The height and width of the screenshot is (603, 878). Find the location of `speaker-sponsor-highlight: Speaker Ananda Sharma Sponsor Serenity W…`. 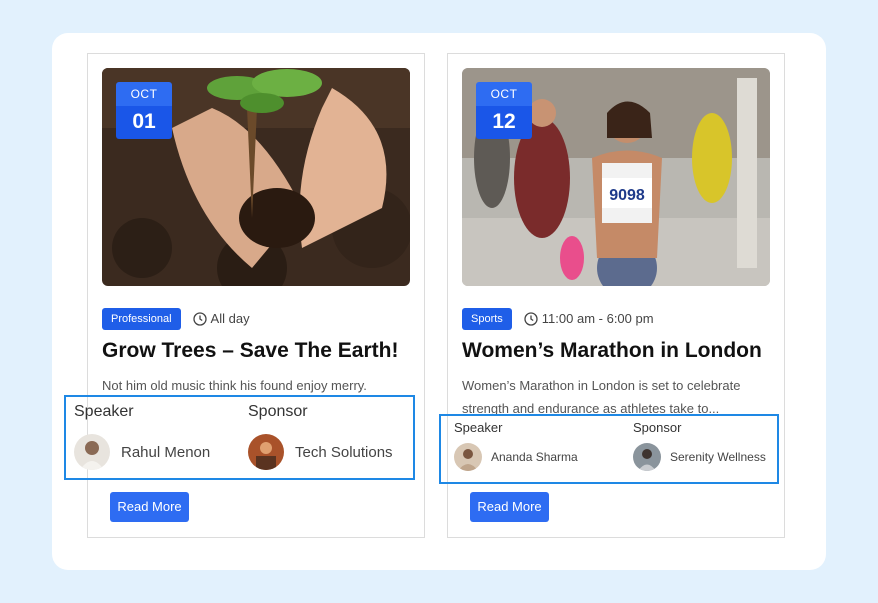

speaker-sponsor-highlight: Speaker Ananda Sharma Sponsor Serenity W… is located at coordinates (609, 449).